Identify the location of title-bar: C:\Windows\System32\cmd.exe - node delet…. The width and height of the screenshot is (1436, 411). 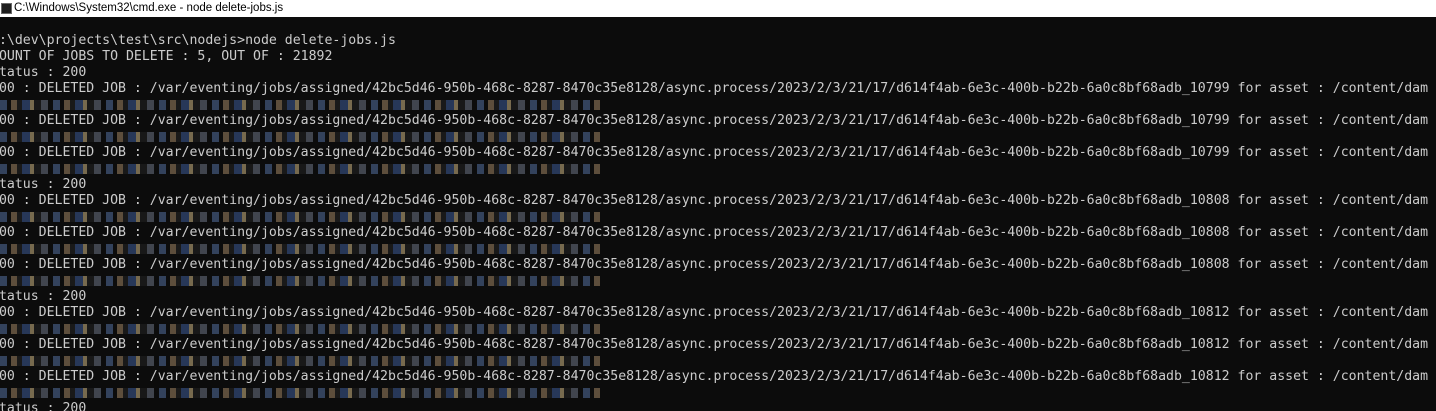
(718, 8).